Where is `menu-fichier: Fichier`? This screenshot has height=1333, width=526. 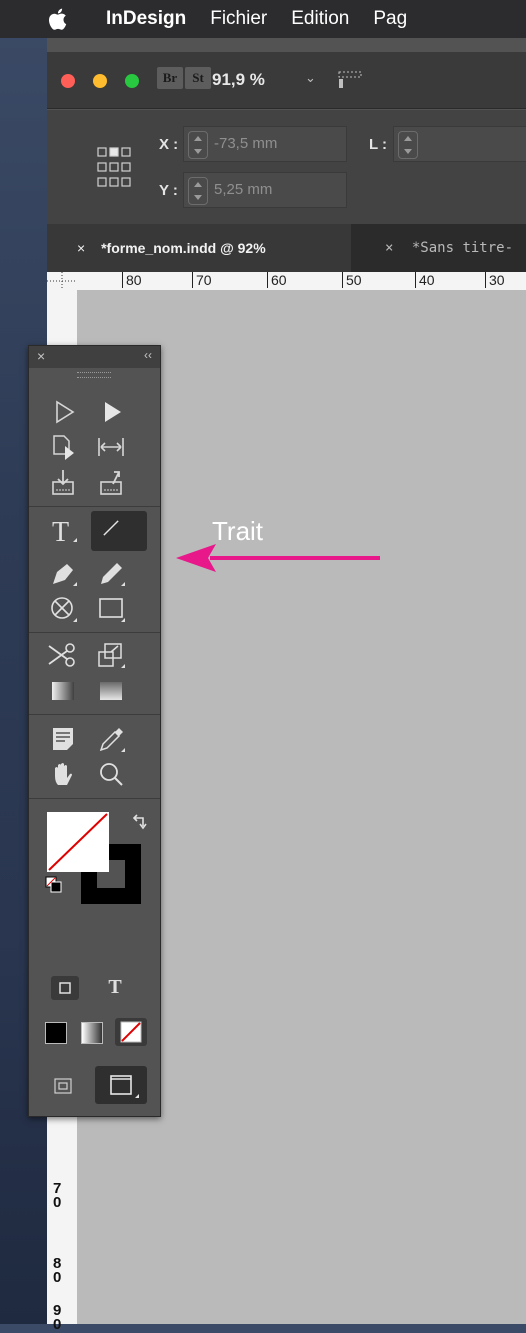
menu-fichier: Fichier is located at coordinates (238, 19).